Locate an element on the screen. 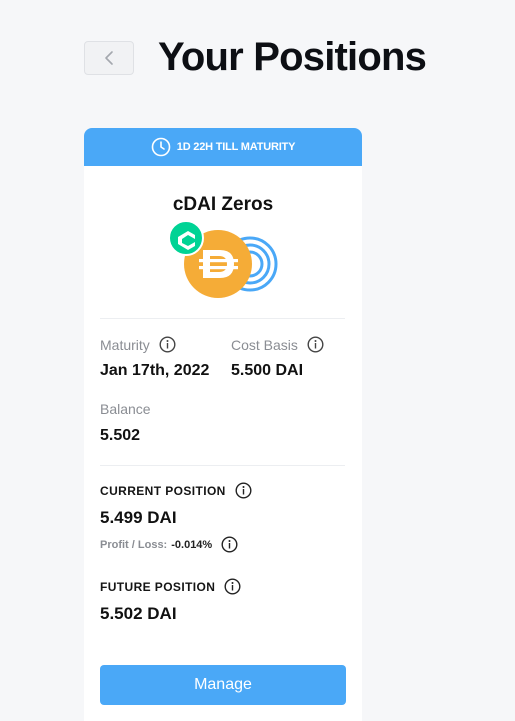  future-position-label: FUTURE POSITION is located at coordinates (158, 586).